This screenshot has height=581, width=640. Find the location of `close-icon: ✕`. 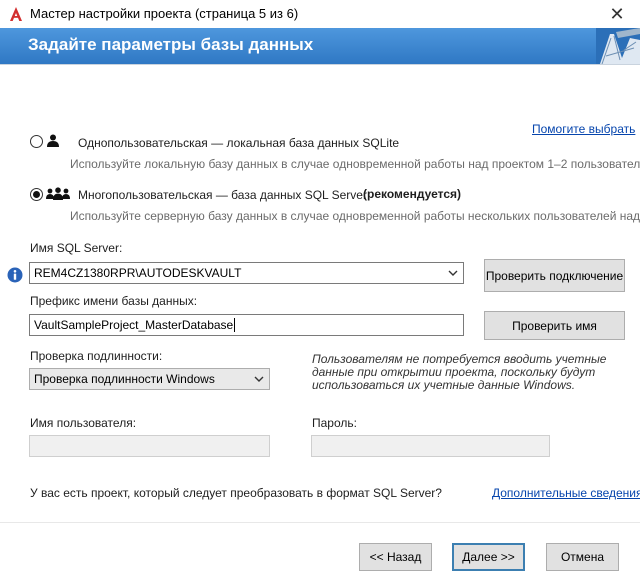

close-icon: ✕ is located at coordinates (617, 13).